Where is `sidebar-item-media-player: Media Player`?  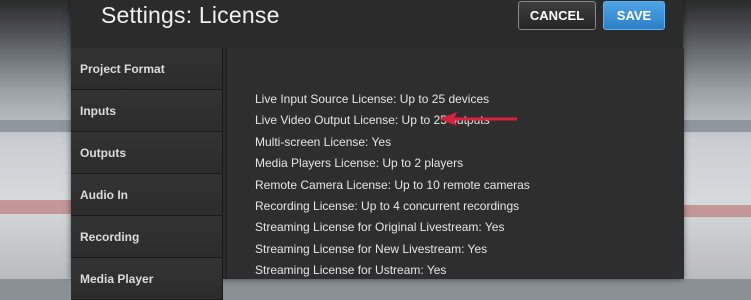 sidebar-item-media-player: Media Player is located at coordinates (147, 279).